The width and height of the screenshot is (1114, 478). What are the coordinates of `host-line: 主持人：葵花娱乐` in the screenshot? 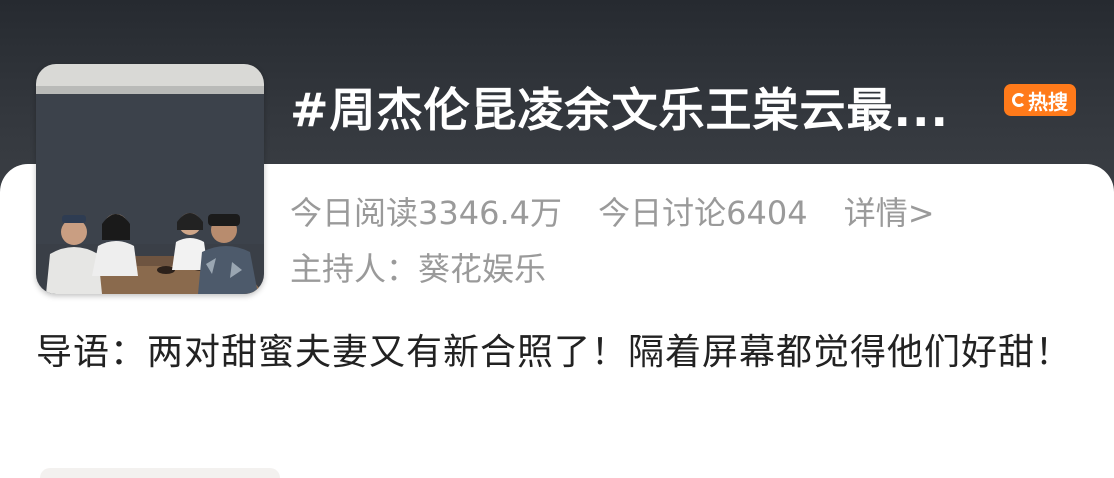 It's located at (418, 267).